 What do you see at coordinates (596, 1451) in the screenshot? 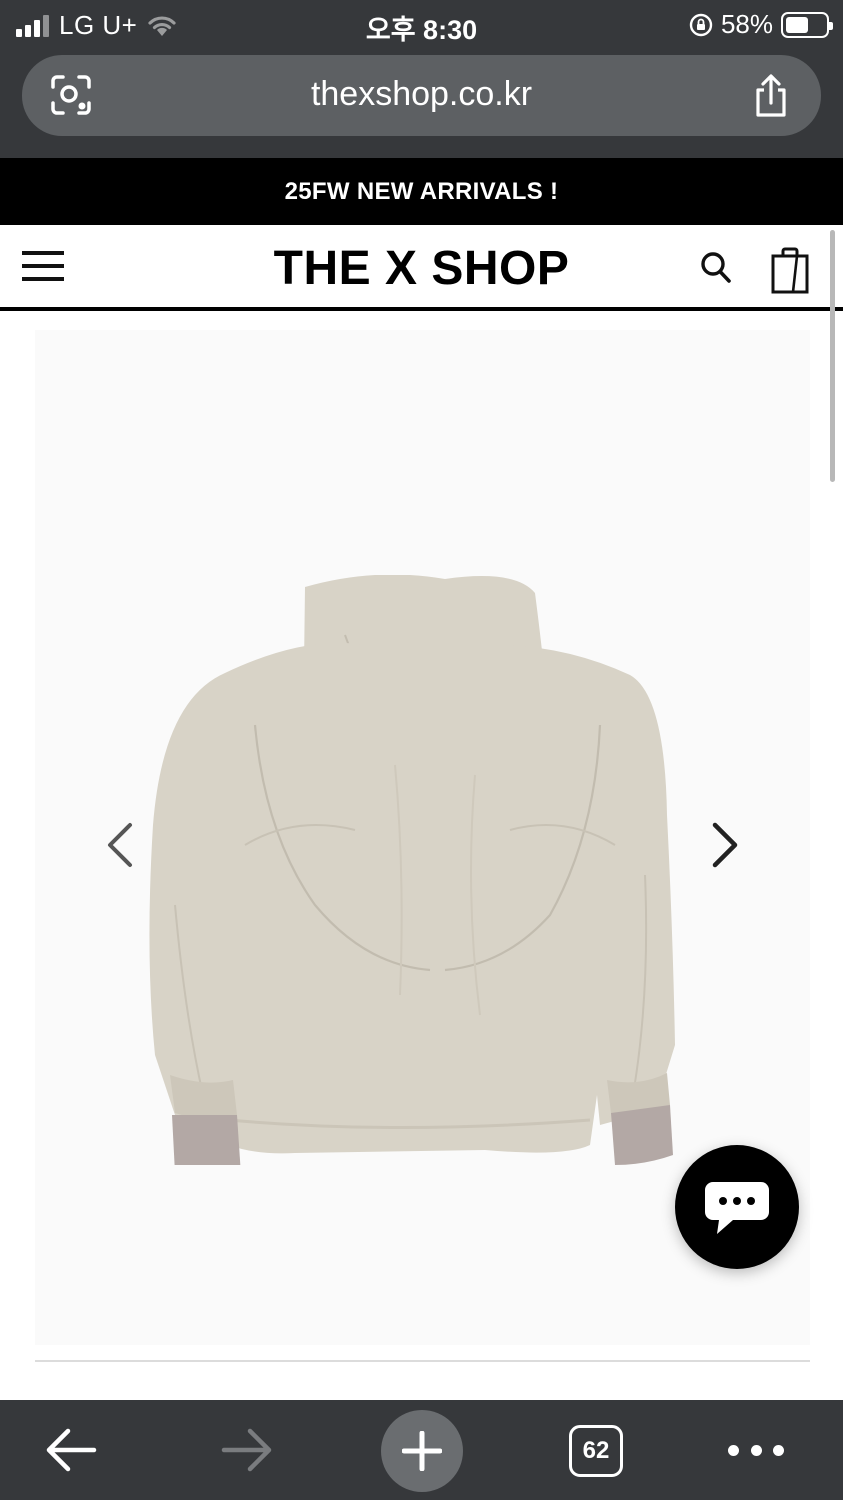
I see `tab-count-button: 62` at bounding box center [596, 1451].